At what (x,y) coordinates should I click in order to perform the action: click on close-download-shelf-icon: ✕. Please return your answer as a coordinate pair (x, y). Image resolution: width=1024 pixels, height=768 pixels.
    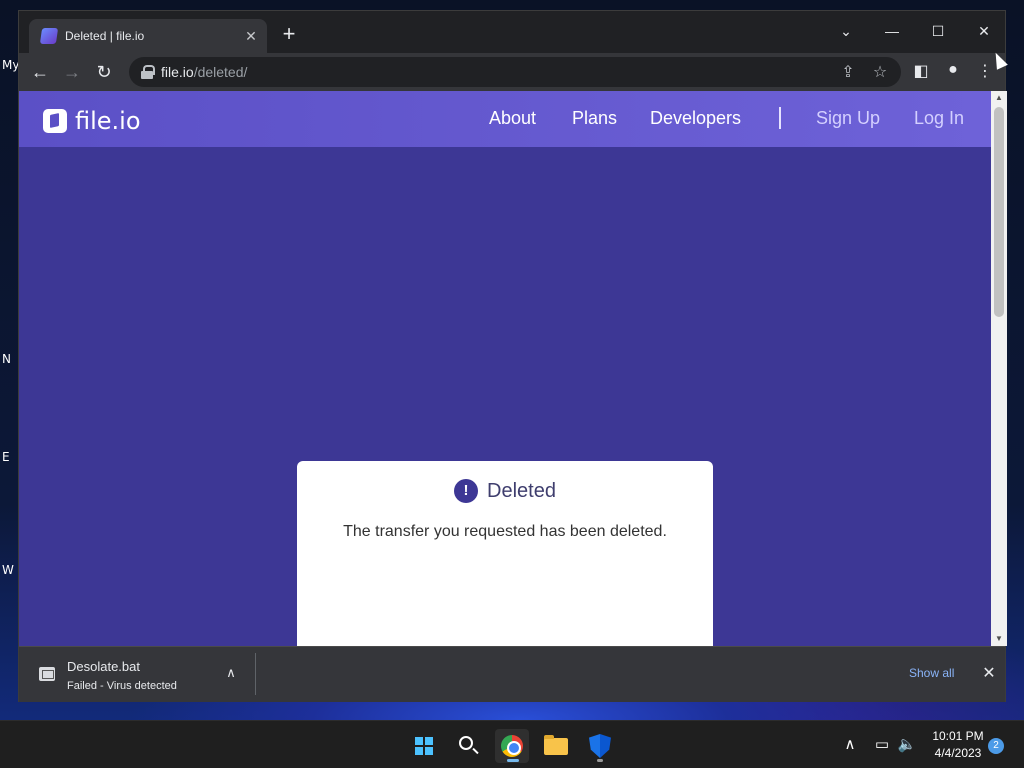
    Looking at the image, I should click on (989, 673).